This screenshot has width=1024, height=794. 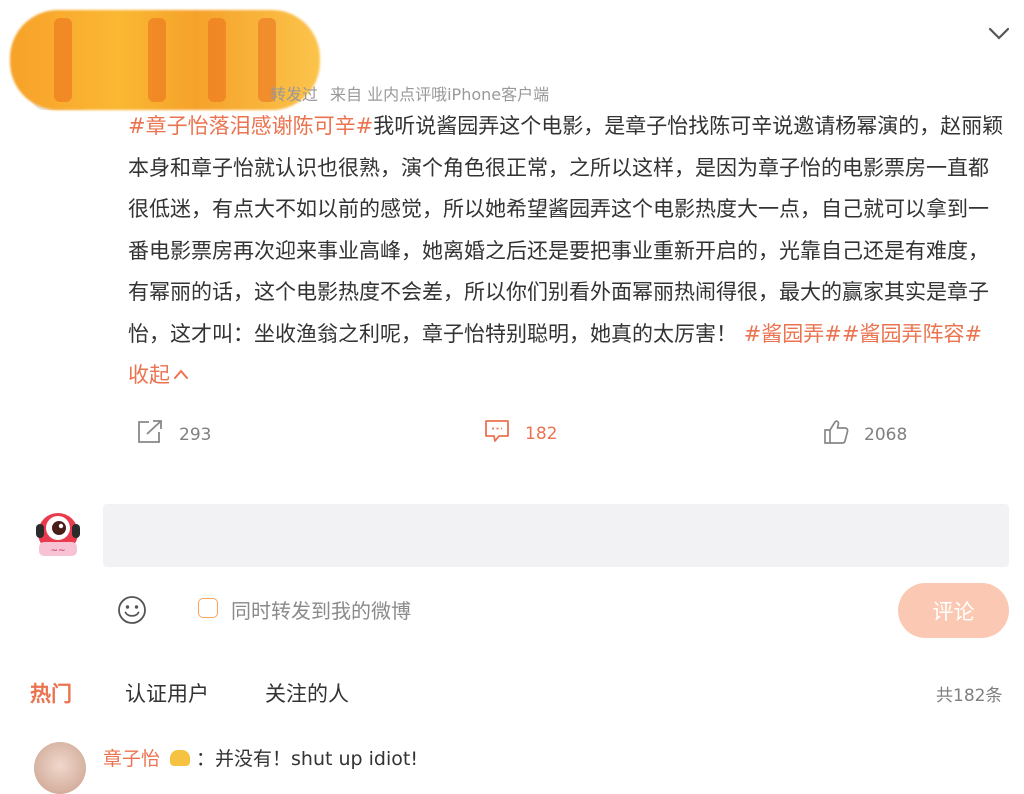 I want to click on post-meta: 转发过 来自 业内点评哦iPhone客户端, so click(x=409, y=93).